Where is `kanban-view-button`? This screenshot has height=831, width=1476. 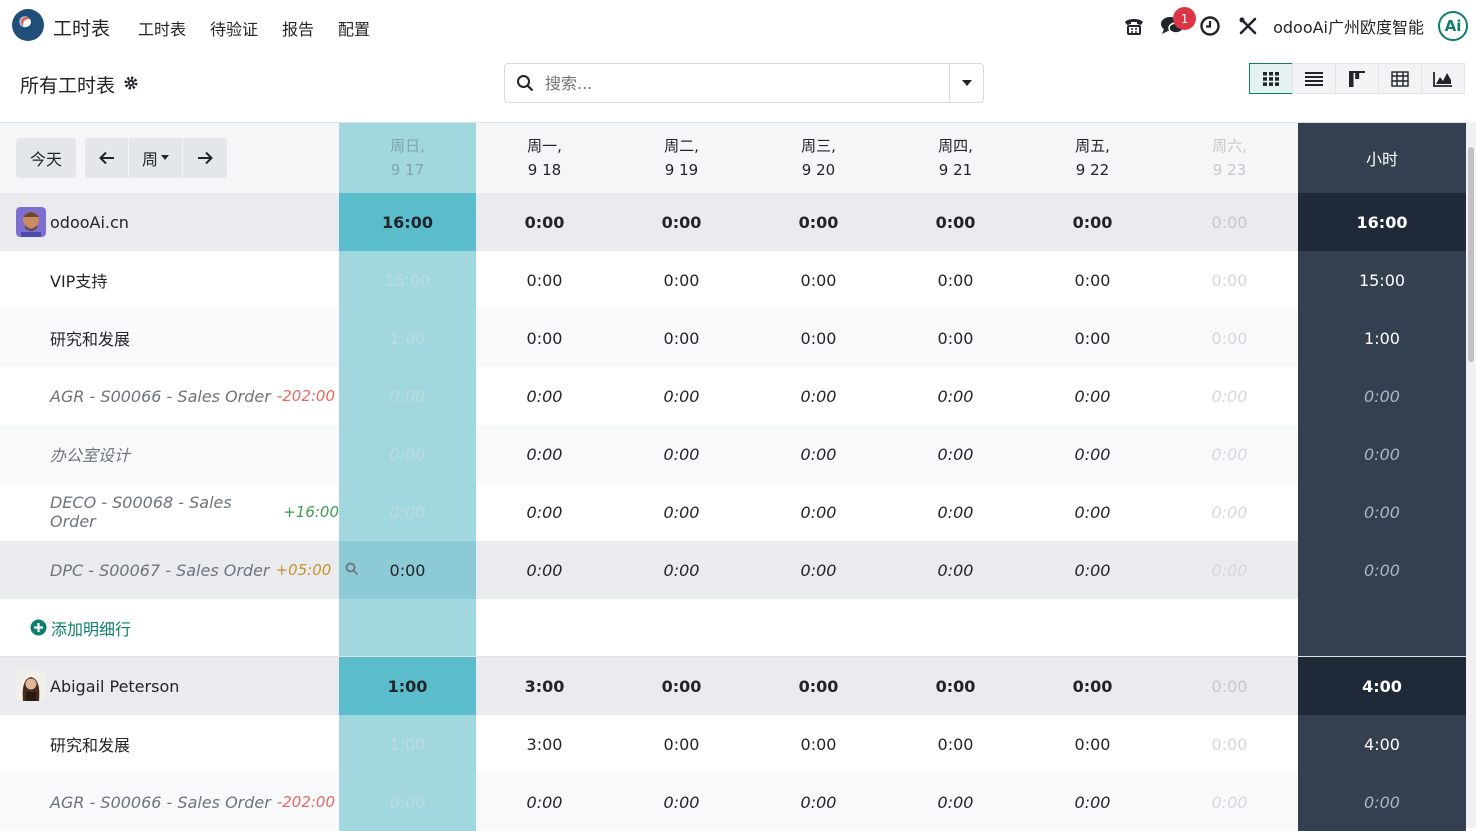 kanban-view-button is located at coordinates (1357, 78).